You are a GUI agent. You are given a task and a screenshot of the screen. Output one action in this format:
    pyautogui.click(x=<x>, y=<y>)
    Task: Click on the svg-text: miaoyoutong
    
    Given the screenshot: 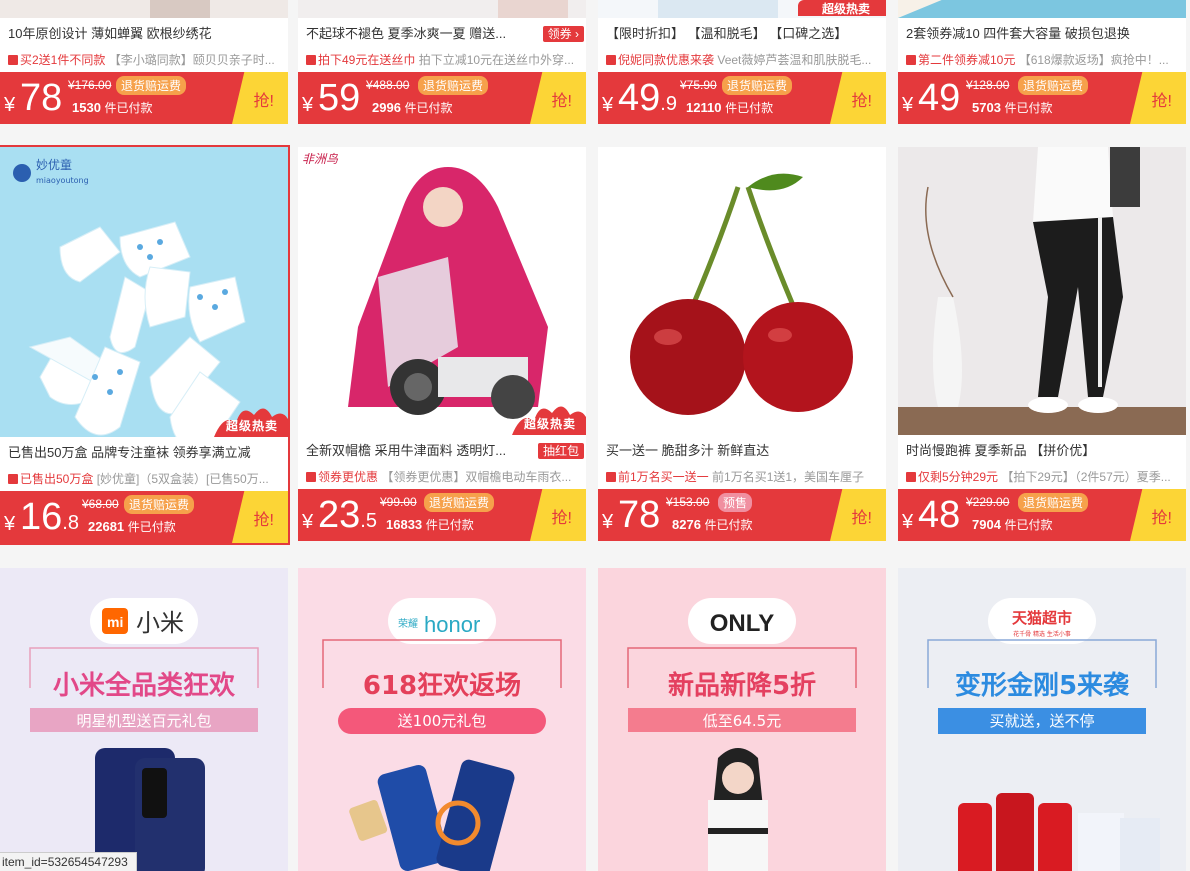 What is the action you would take?
    pyautogui.click(x=62, y=180)
    